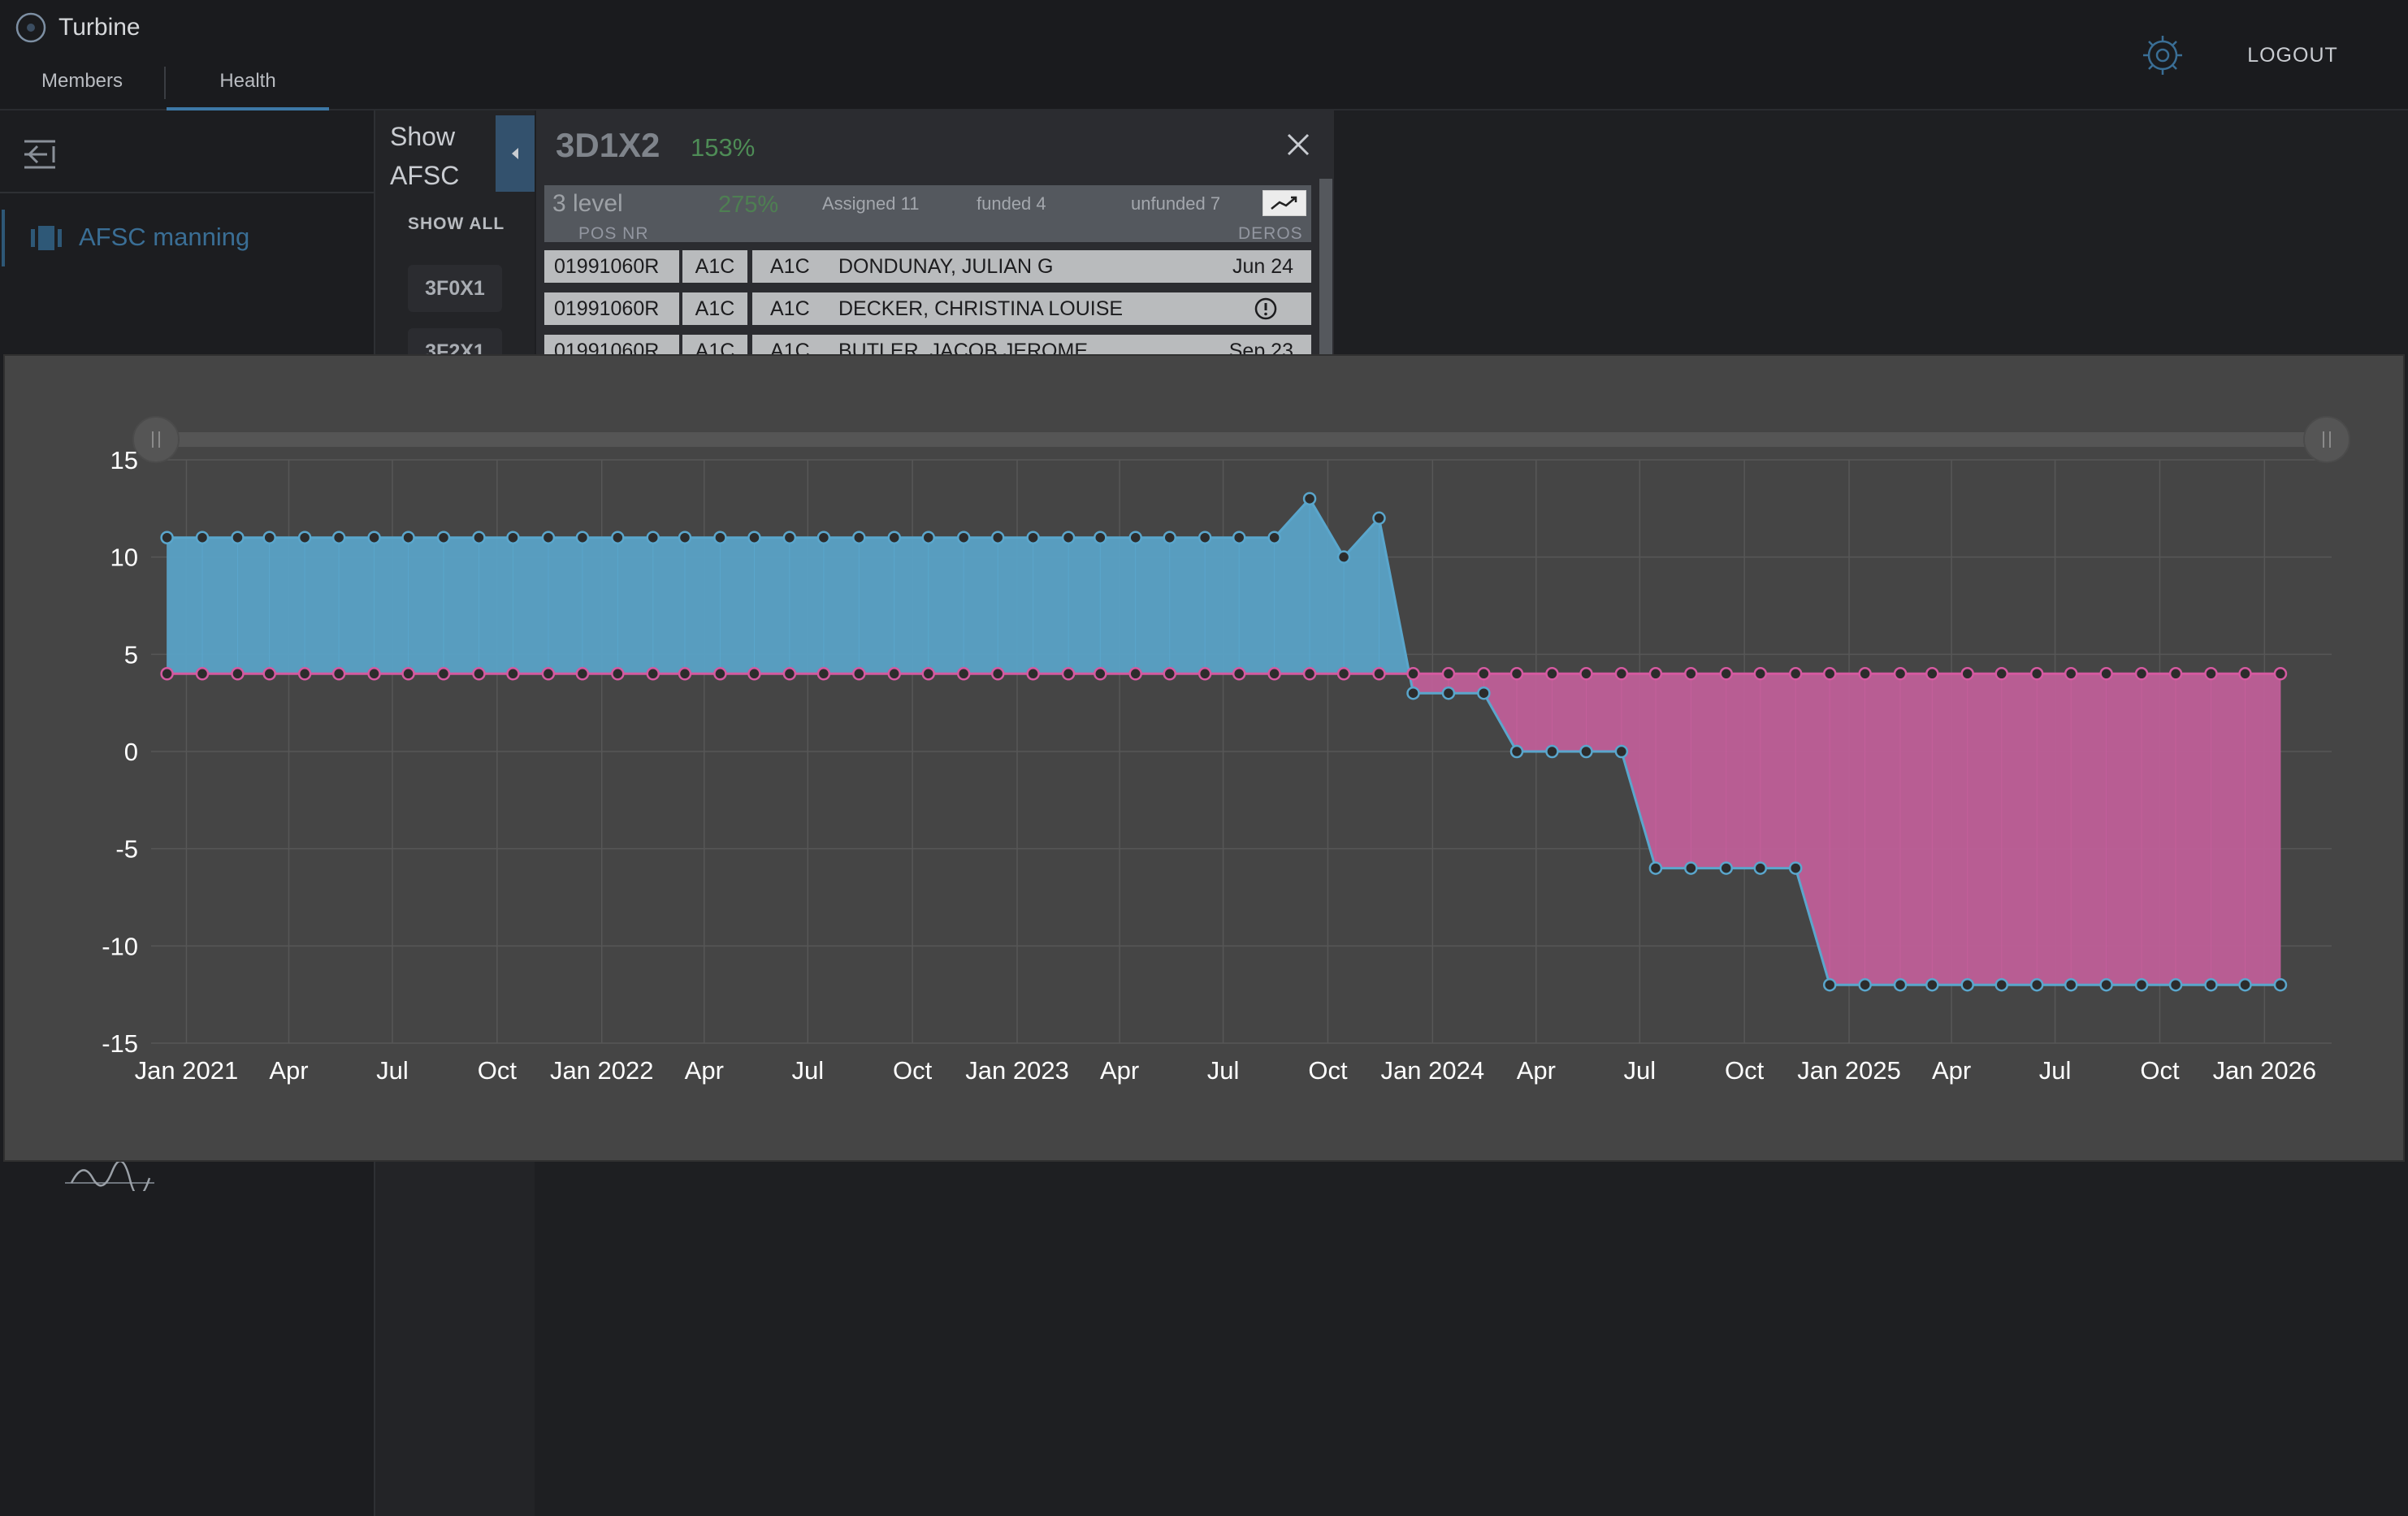 The image size is (2408, 1516). I want to click on show-all-button: SHOW ALL, so click(456, 224).